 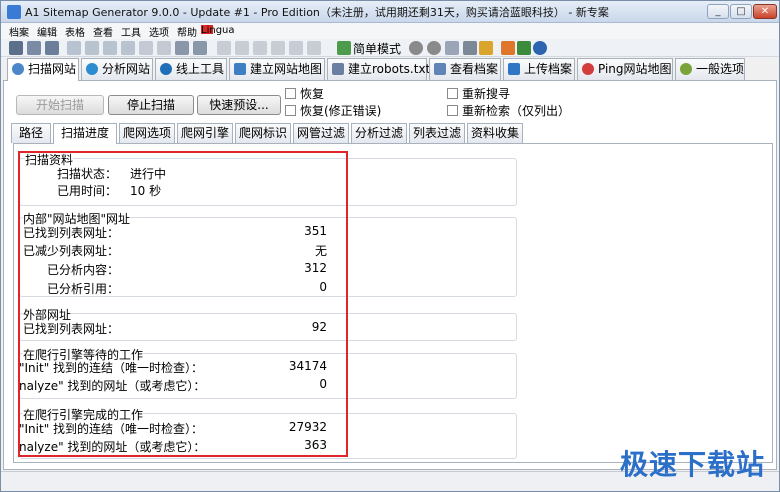 What do you see at coordinates (159, 31) in the screenshot?
I see `menu-options: 选项` at bounding box center [159, 31].